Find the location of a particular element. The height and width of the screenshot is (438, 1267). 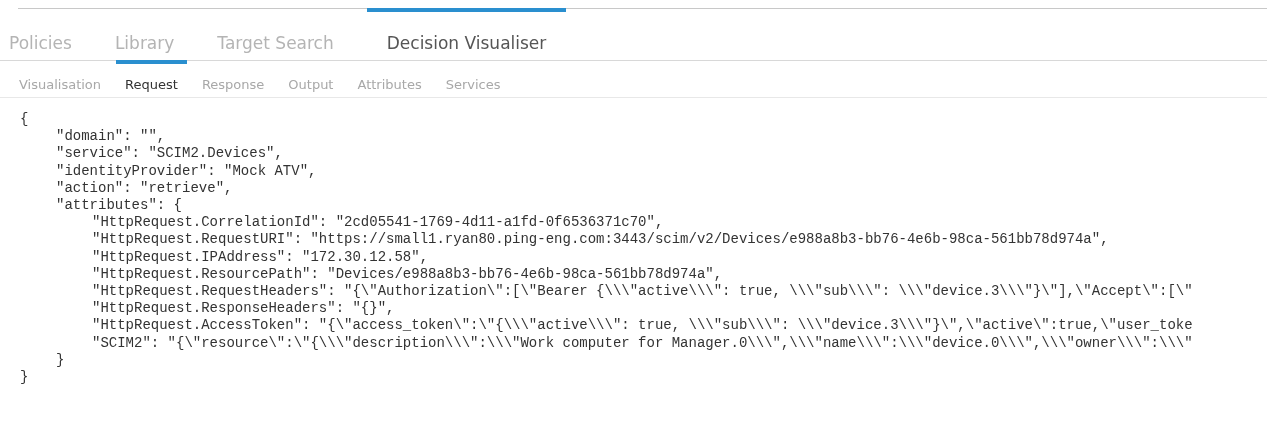

nav-tab: Target Search is located at coordinates (275, 34).